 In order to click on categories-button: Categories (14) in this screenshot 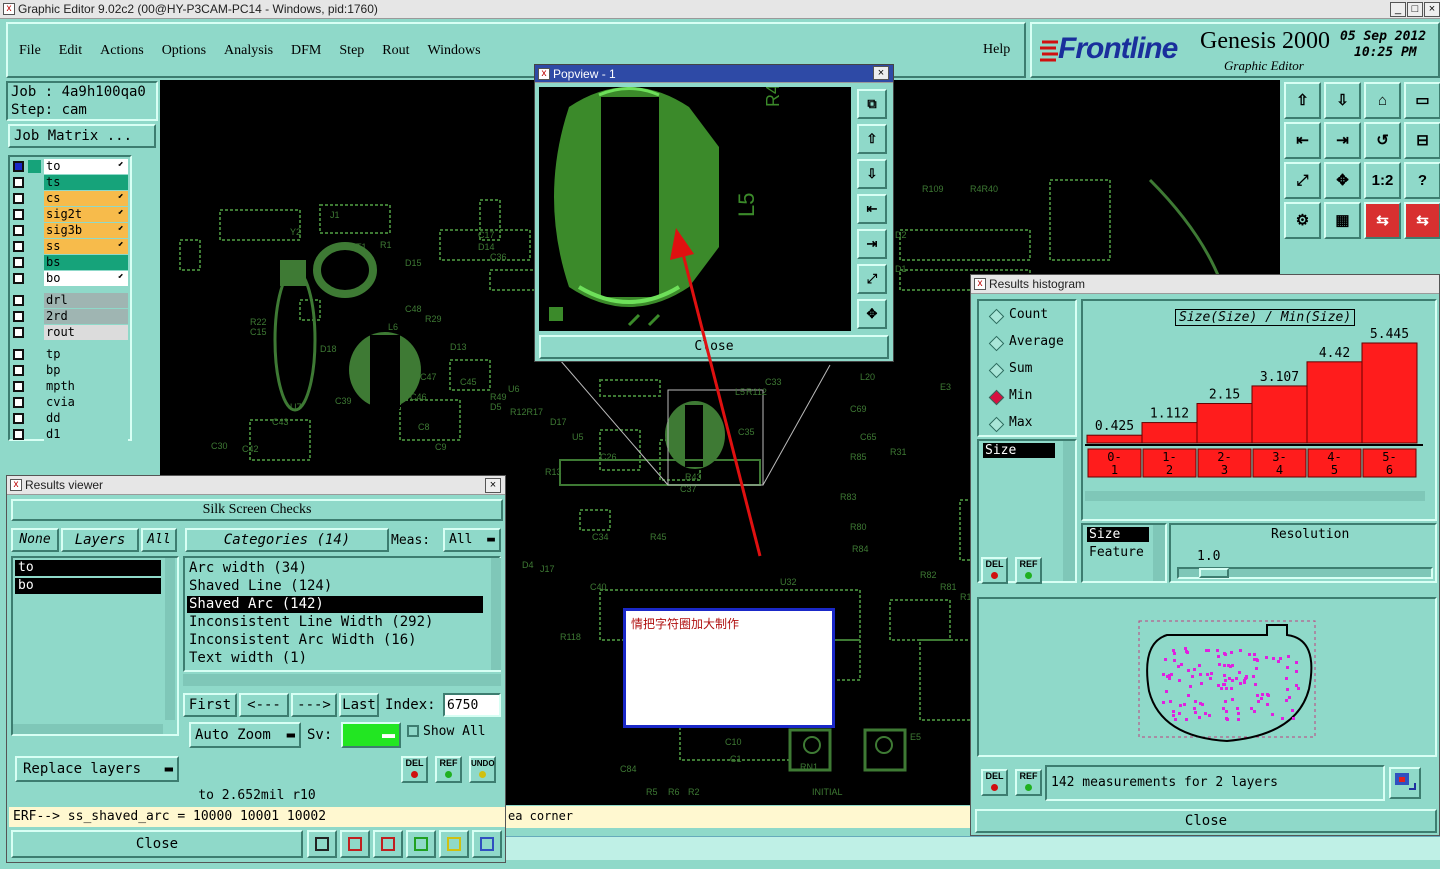, I will do `click(287, 540)`.